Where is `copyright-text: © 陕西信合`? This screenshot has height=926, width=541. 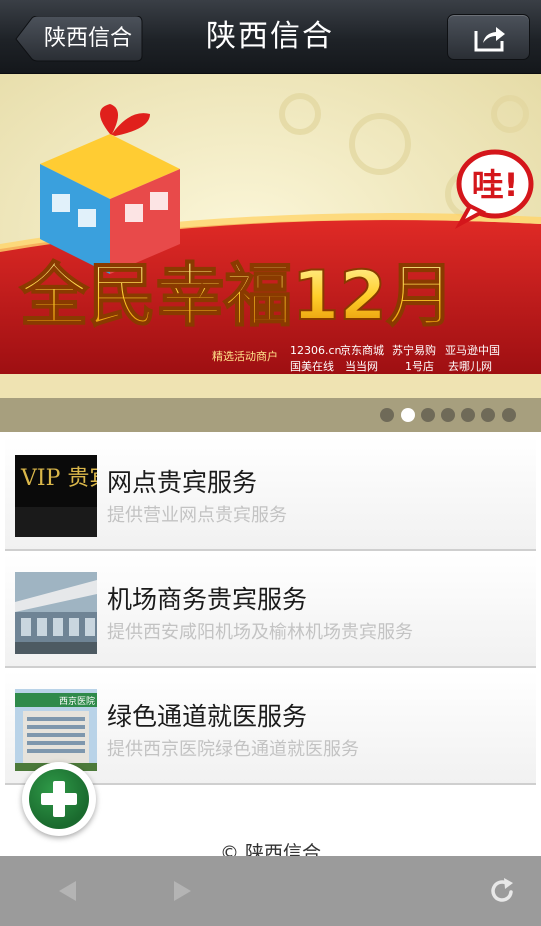
copyright-text: © 陕西信合 is located at coordinates (270, 849).